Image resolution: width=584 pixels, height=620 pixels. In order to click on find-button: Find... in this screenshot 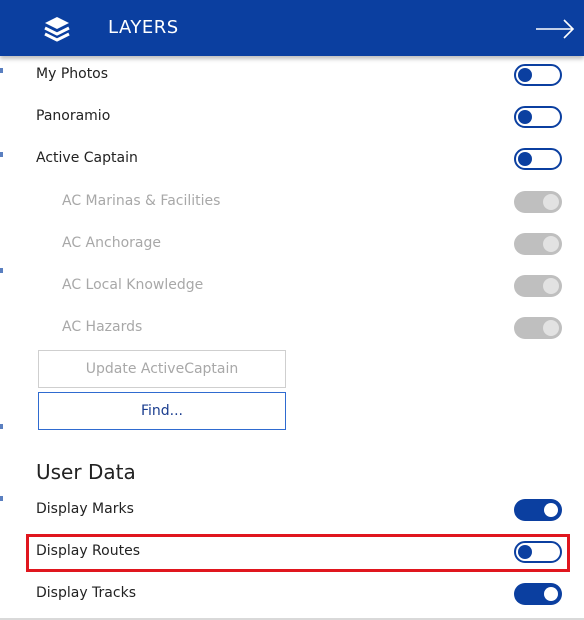, I will do `click(162, 411)`.